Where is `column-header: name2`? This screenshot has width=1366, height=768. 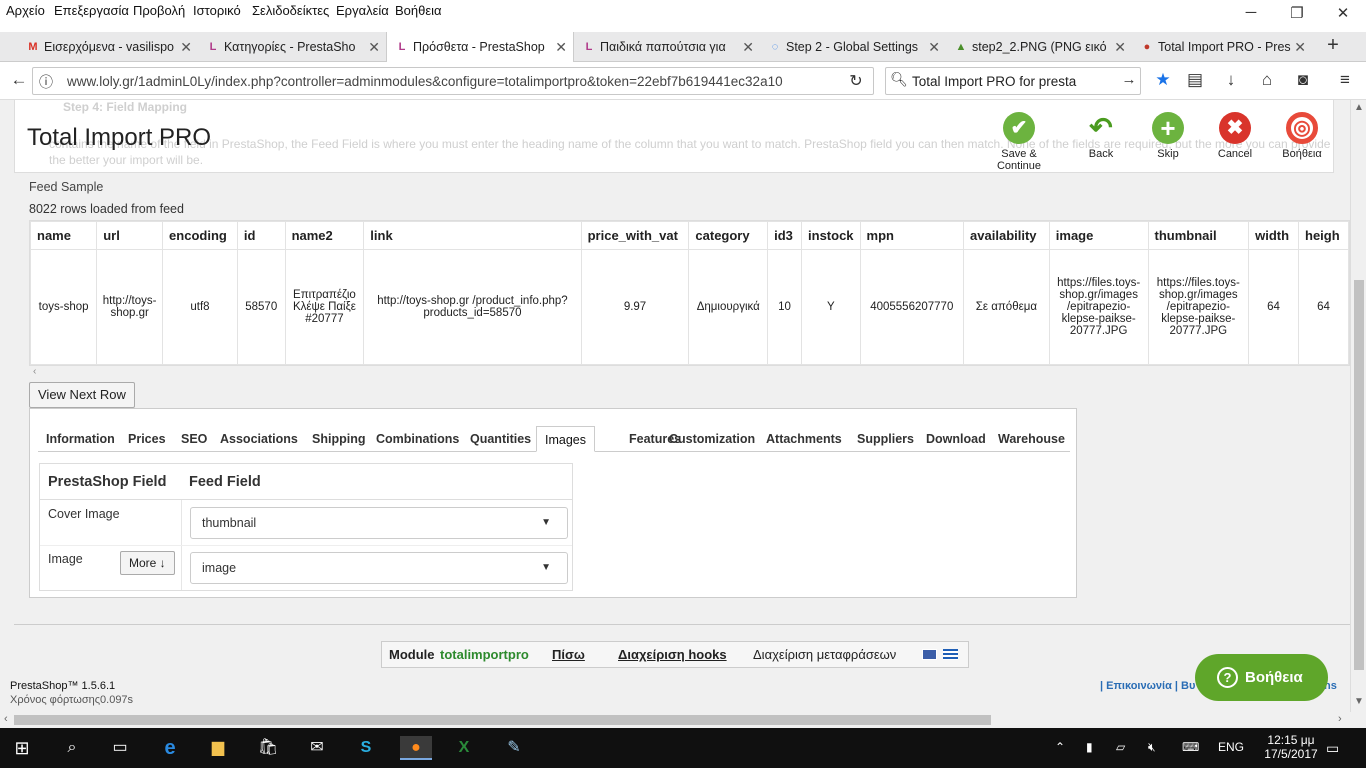 column-header: name2 is located at coordinates (324, 235).